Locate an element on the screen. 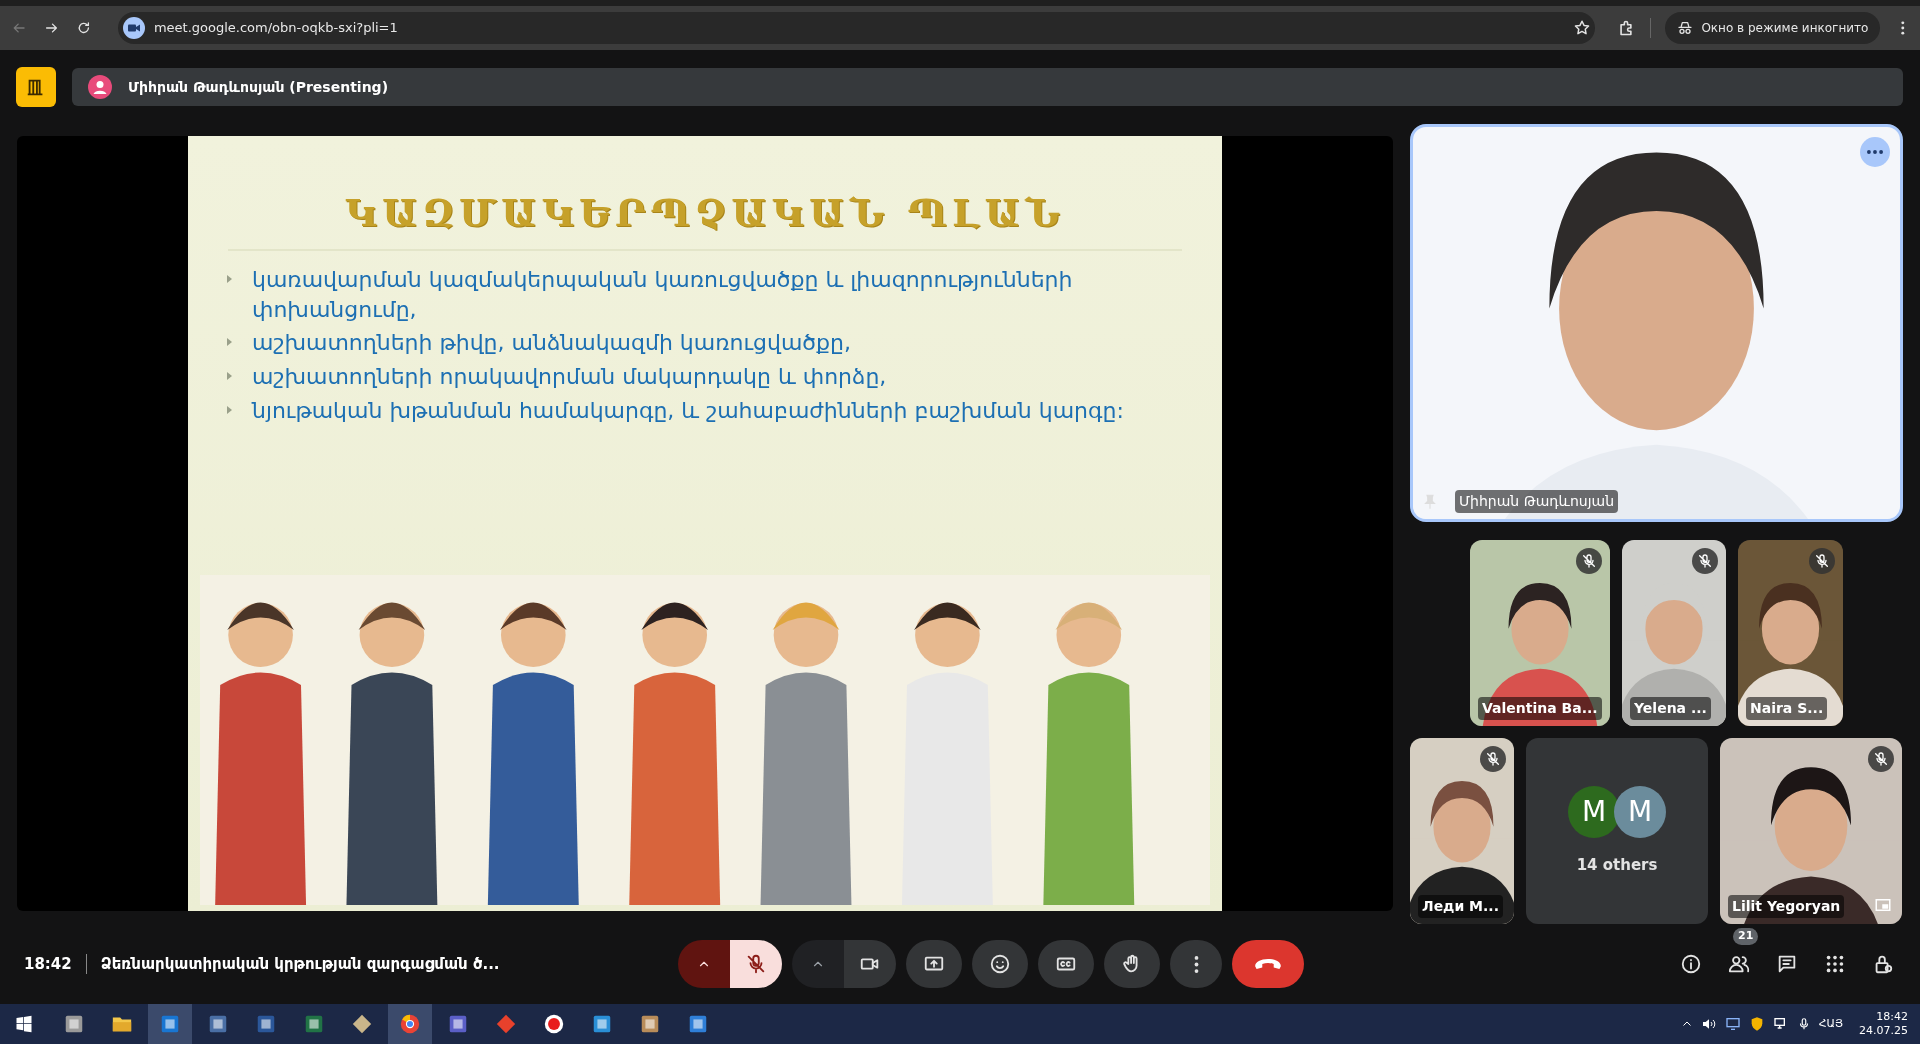 The width and height of the screenshot is (1920, 1044). clock-date: 24.07.25 is located at coordinates (1883, 1031).